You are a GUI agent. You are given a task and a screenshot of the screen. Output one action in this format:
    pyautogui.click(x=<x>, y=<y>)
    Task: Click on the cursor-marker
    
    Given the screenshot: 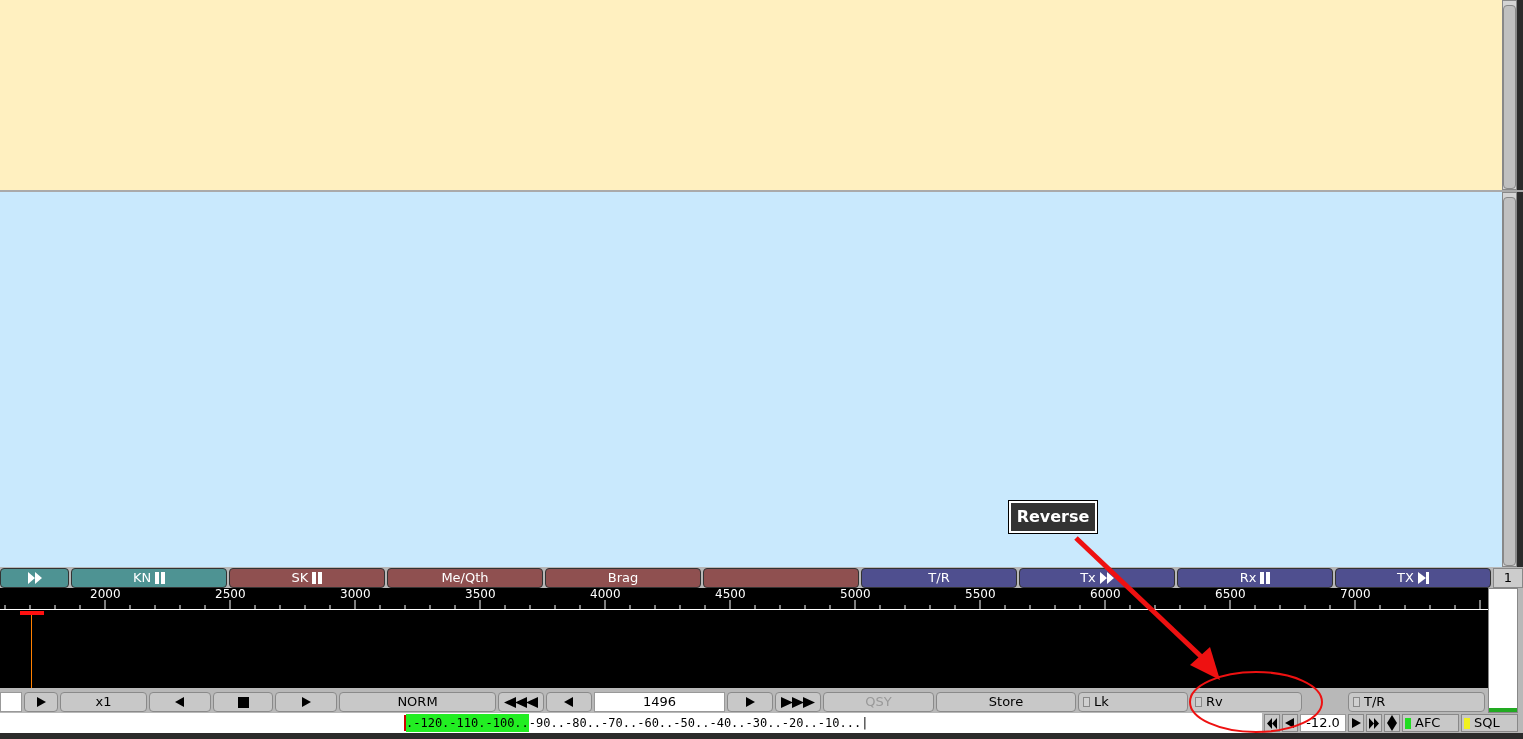 What is the action you would take?
    pyautogui.click(x=32, y=613)
    